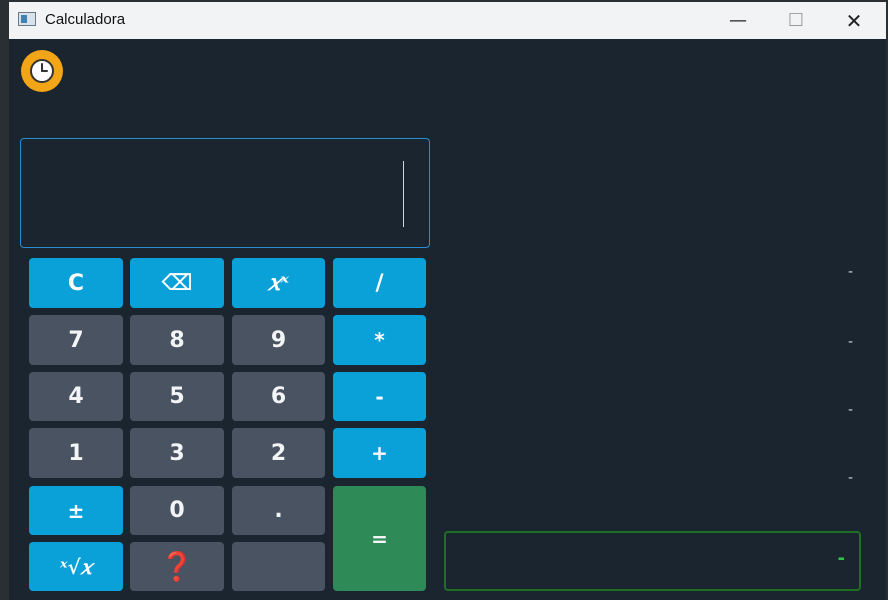  I want to click on root-button: ˣ√𝑥, so click(76, 566).